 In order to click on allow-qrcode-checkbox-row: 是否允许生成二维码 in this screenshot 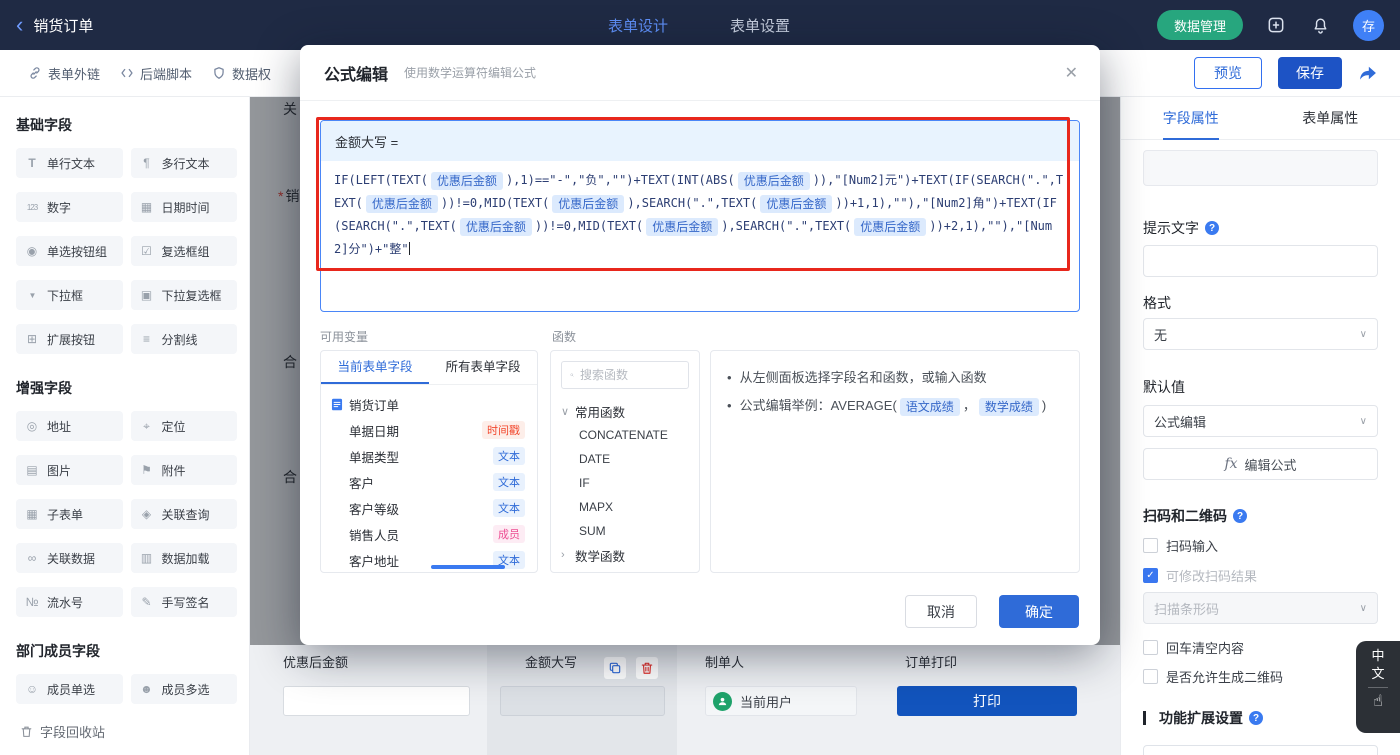, I will do `click(1260, 676)`.